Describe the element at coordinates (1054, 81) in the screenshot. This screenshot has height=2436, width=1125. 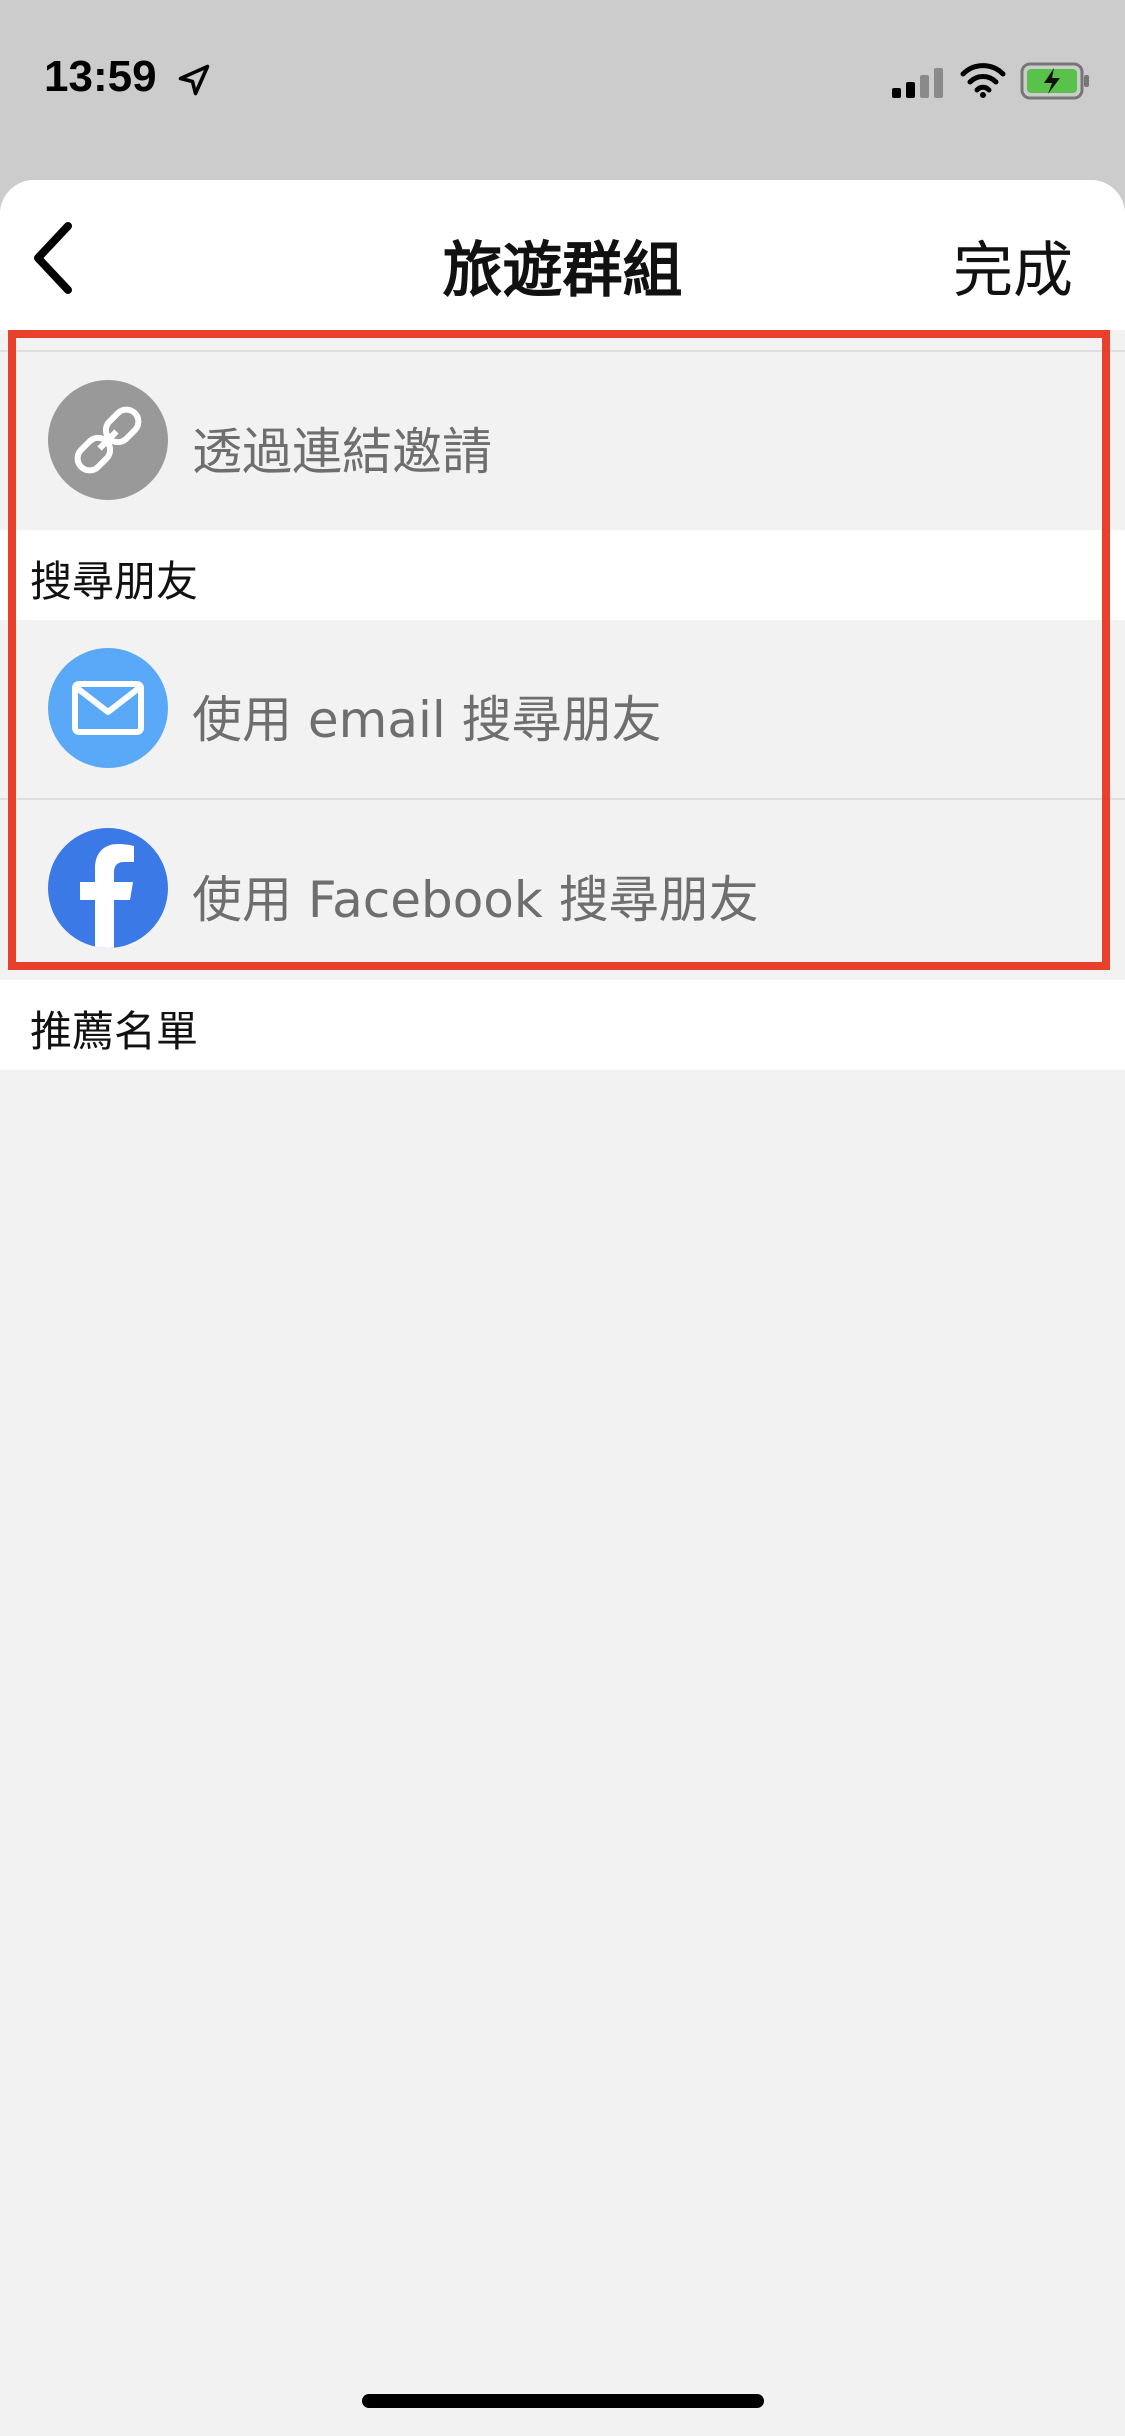
I see `battery-charging-icon` at that location.